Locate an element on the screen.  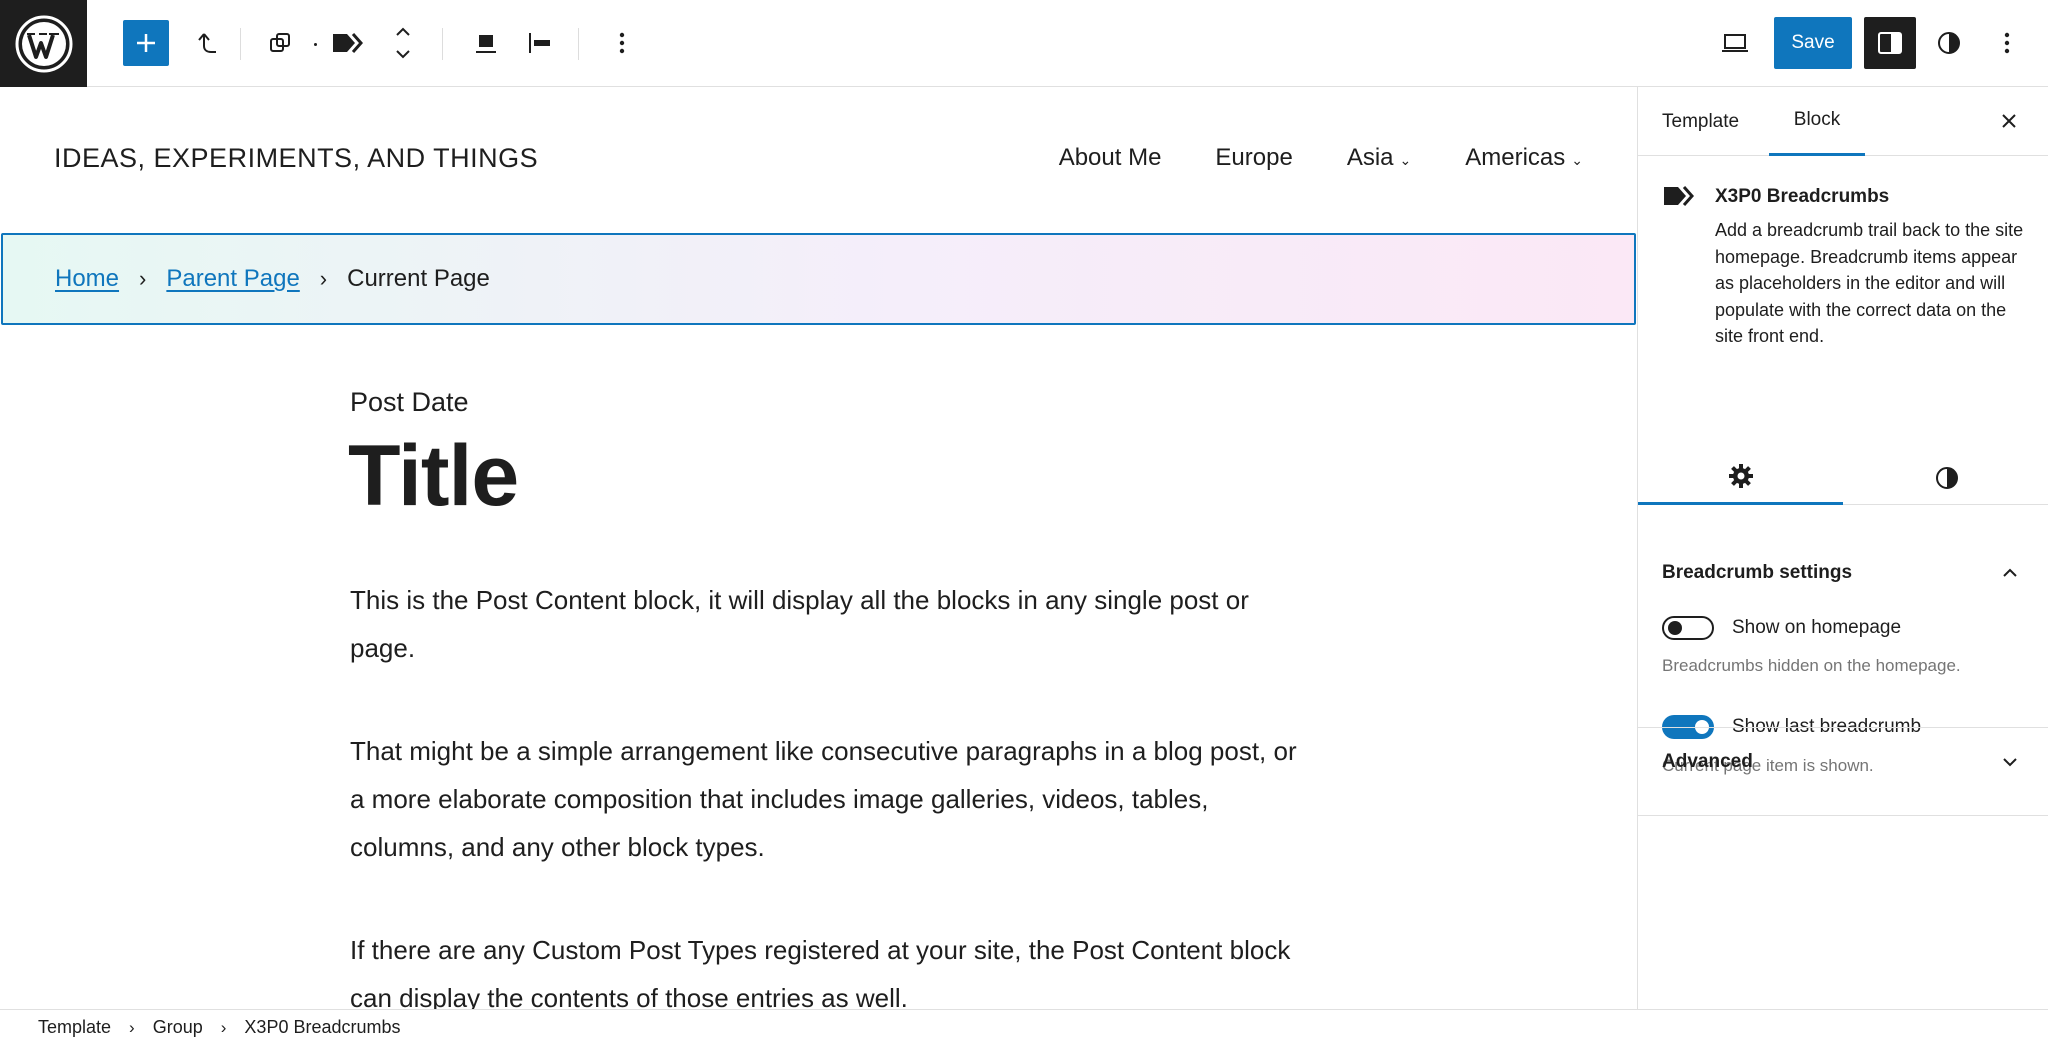
plus-icon is located at coordinates (146, 43).